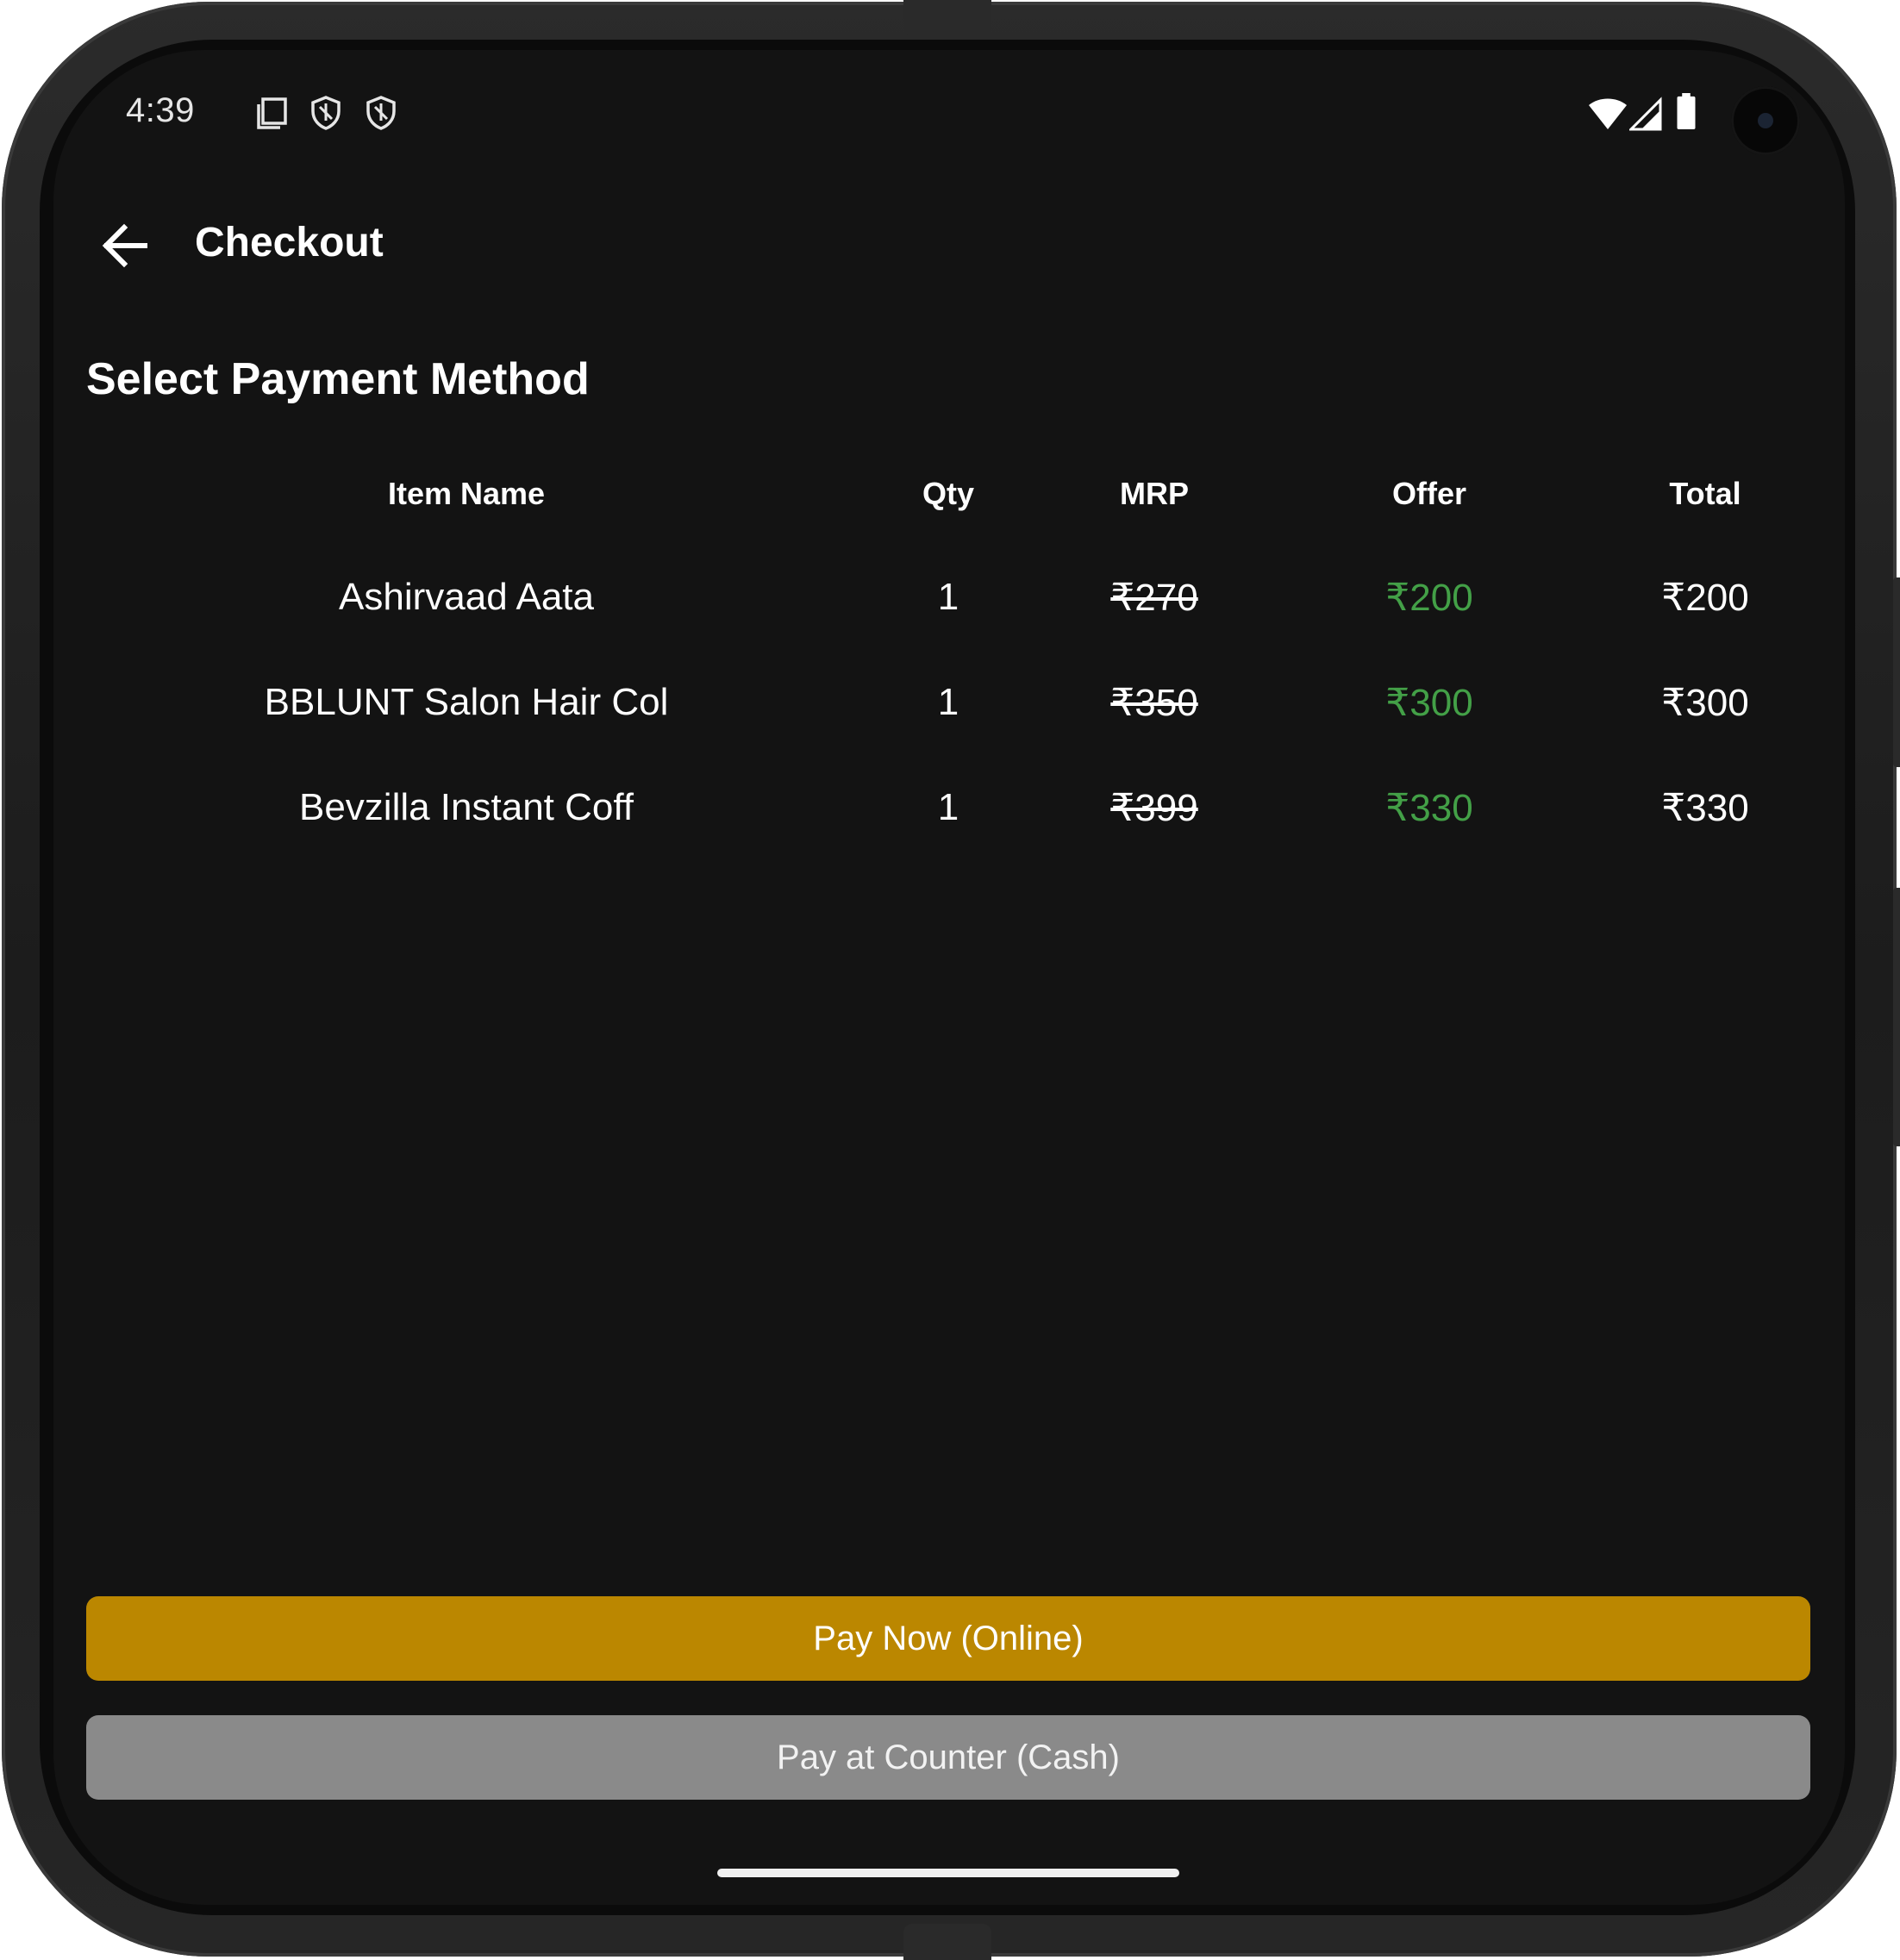 Image resolution: width=1900 pixels, height=1960 pixels. I want to click on header-item-name: Item Name, so click(466, 494).